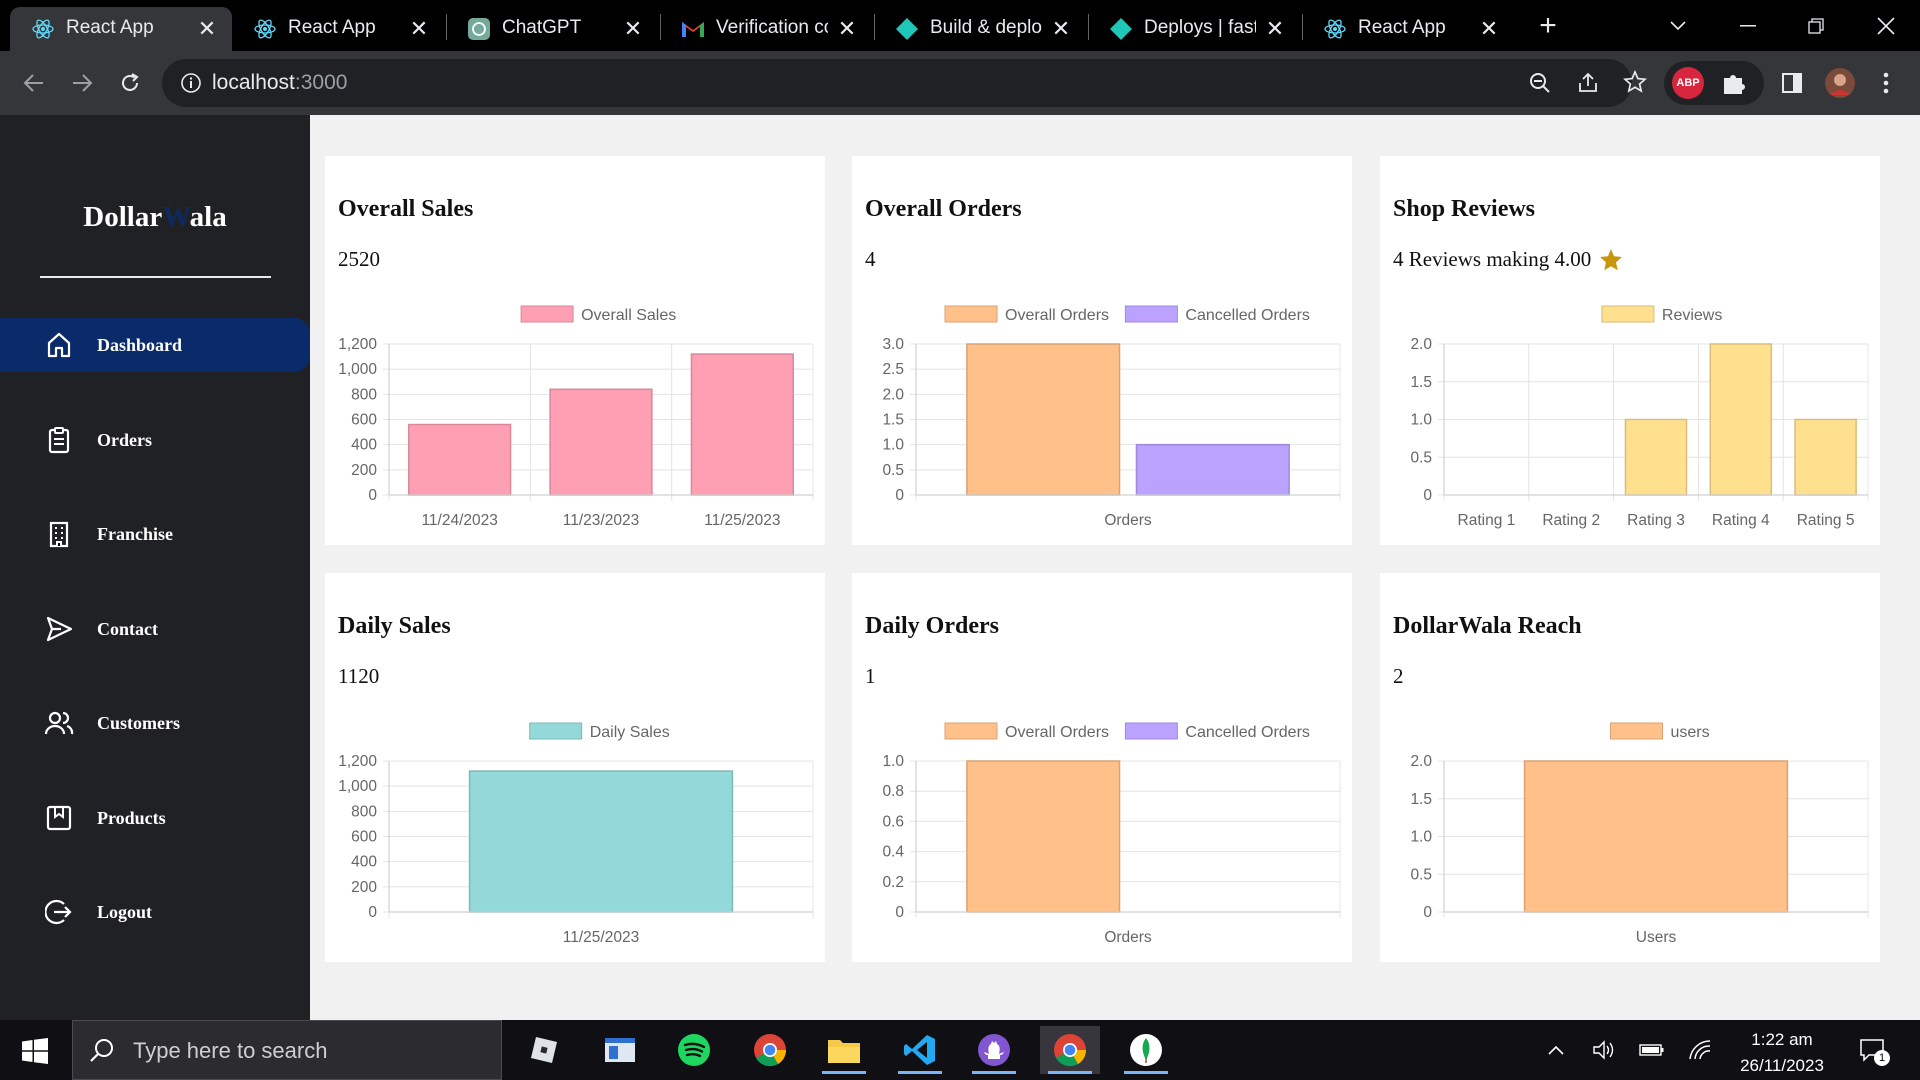 This screenshot has width=1920, height=1080. I want to click on netlify-icon, so click(907, 29).